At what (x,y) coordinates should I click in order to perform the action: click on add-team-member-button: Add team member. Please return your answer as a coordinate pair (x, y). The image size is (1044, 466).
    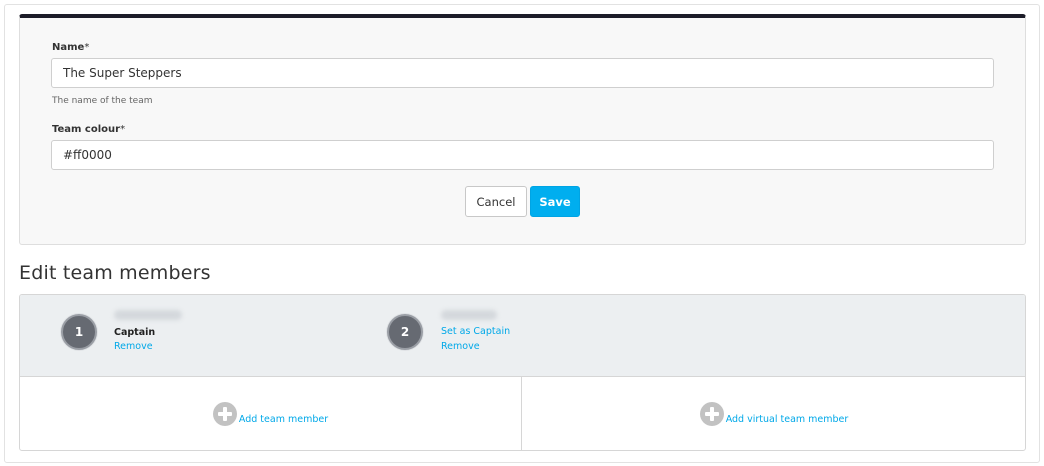
    Looking at the image, I should click on (270, 414).